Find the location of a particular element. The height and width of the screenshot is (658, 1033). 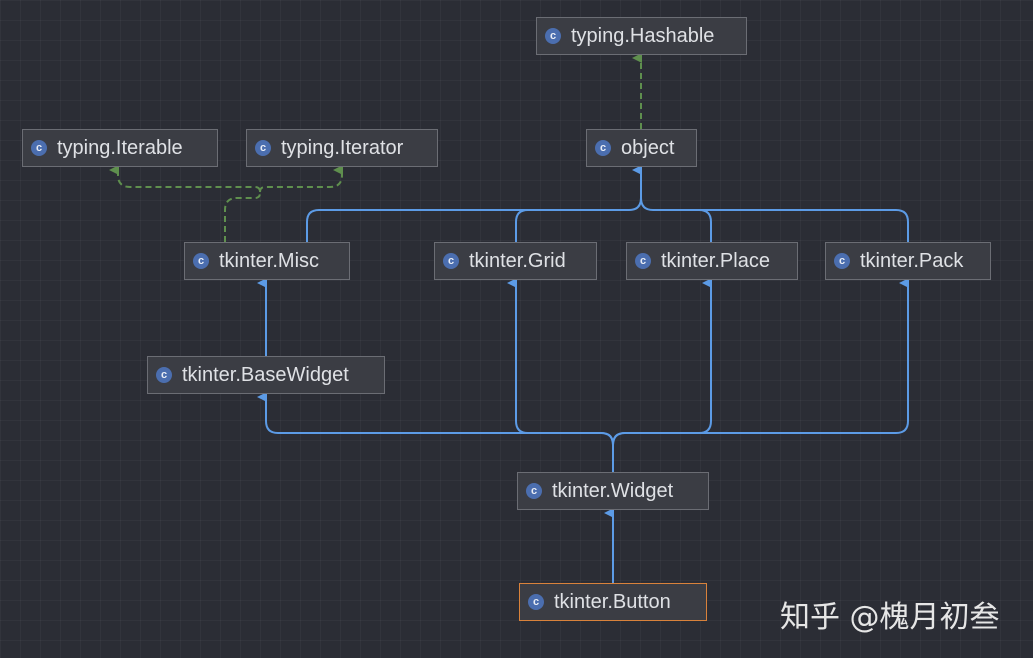

class-node-object: c object is located at coordinates (641, 148).